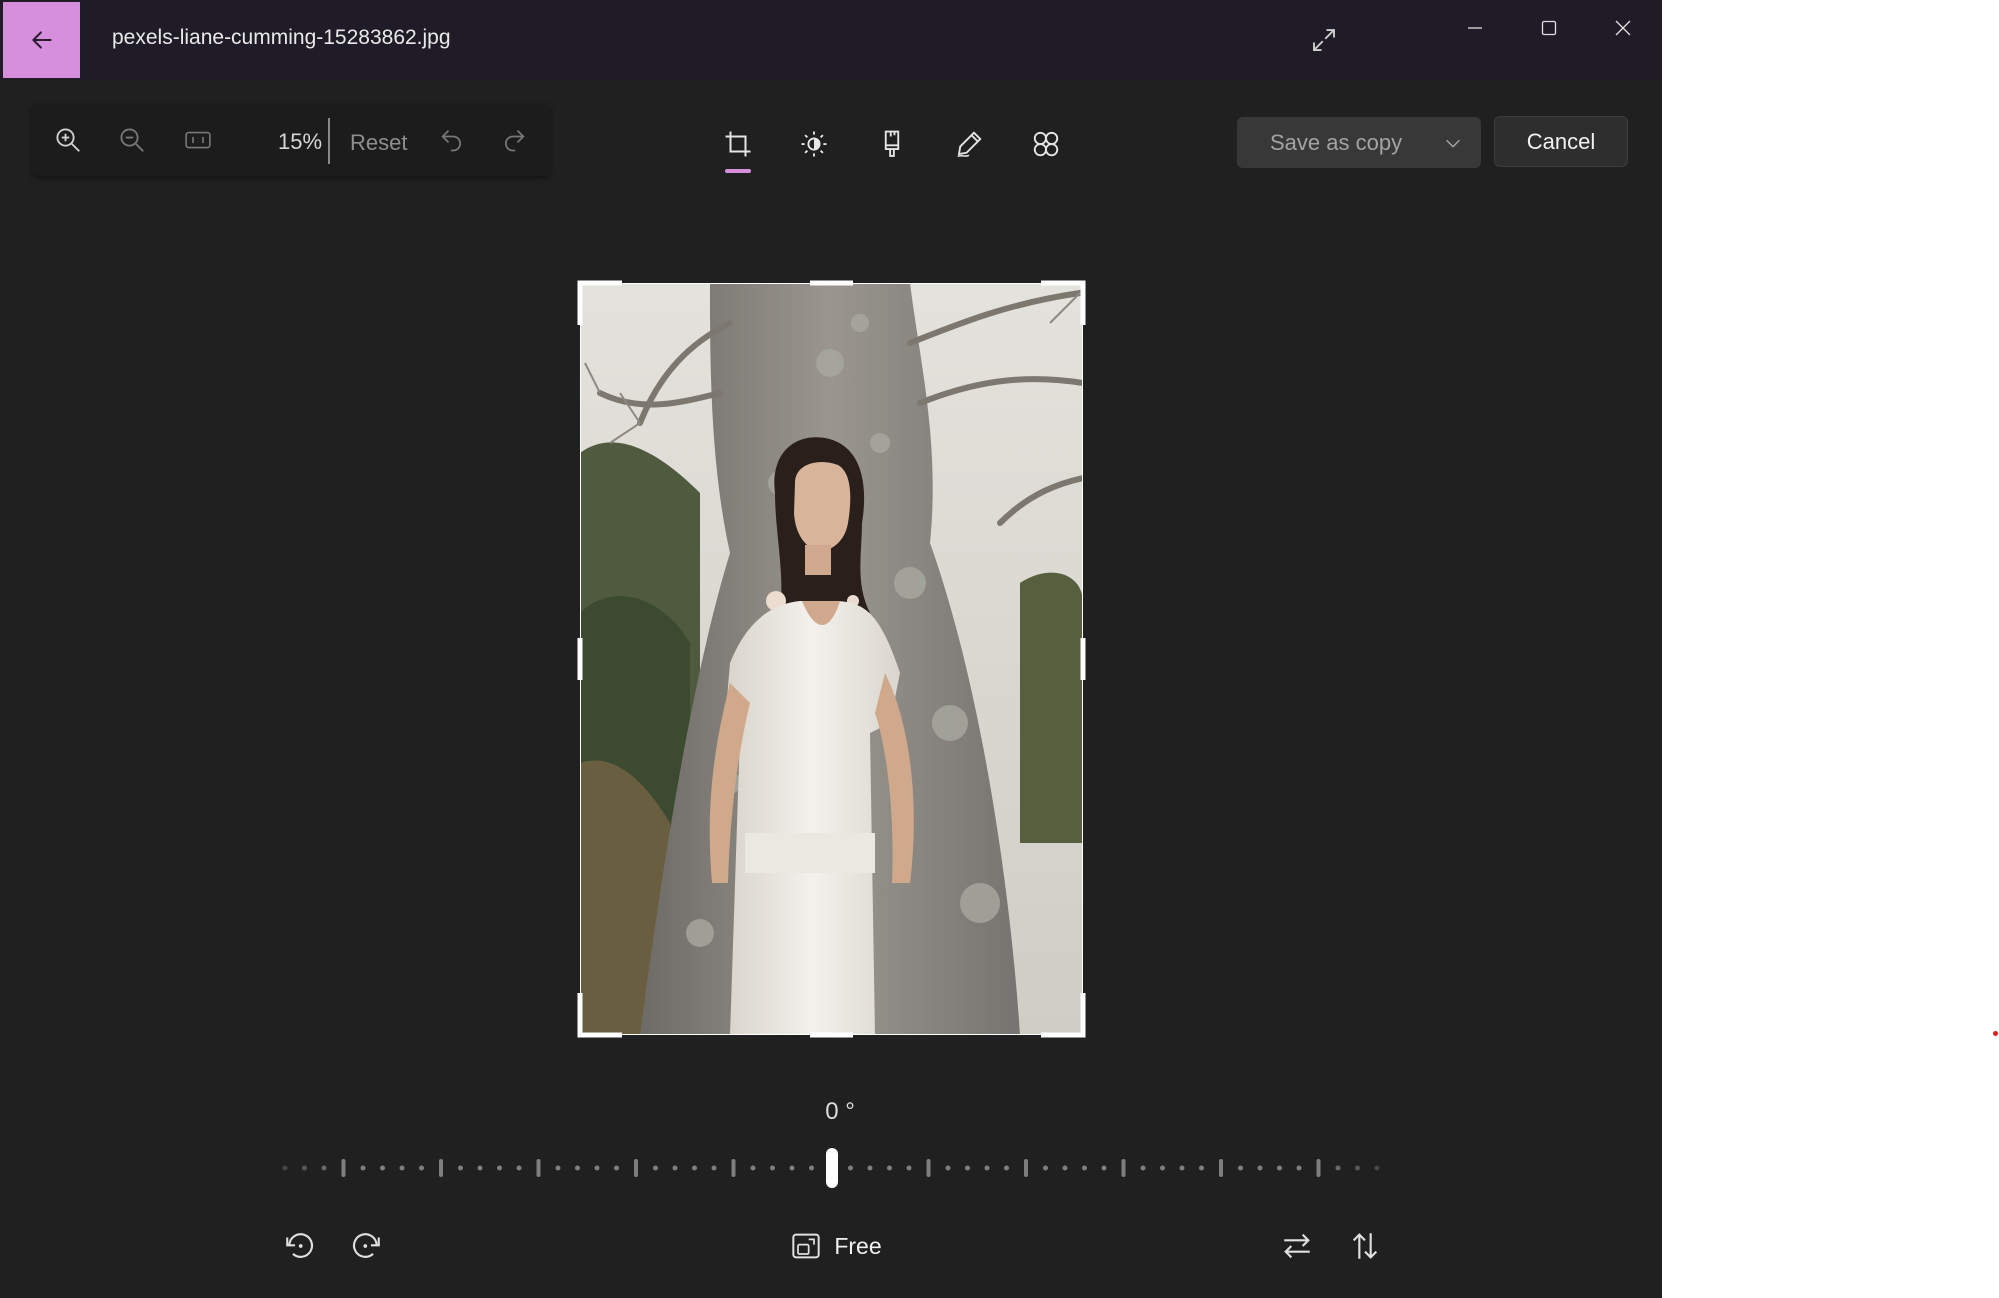 The image size is (1999, 1298). I want to click on save-as-copy-button: Save as copy, so click(1359, 142).